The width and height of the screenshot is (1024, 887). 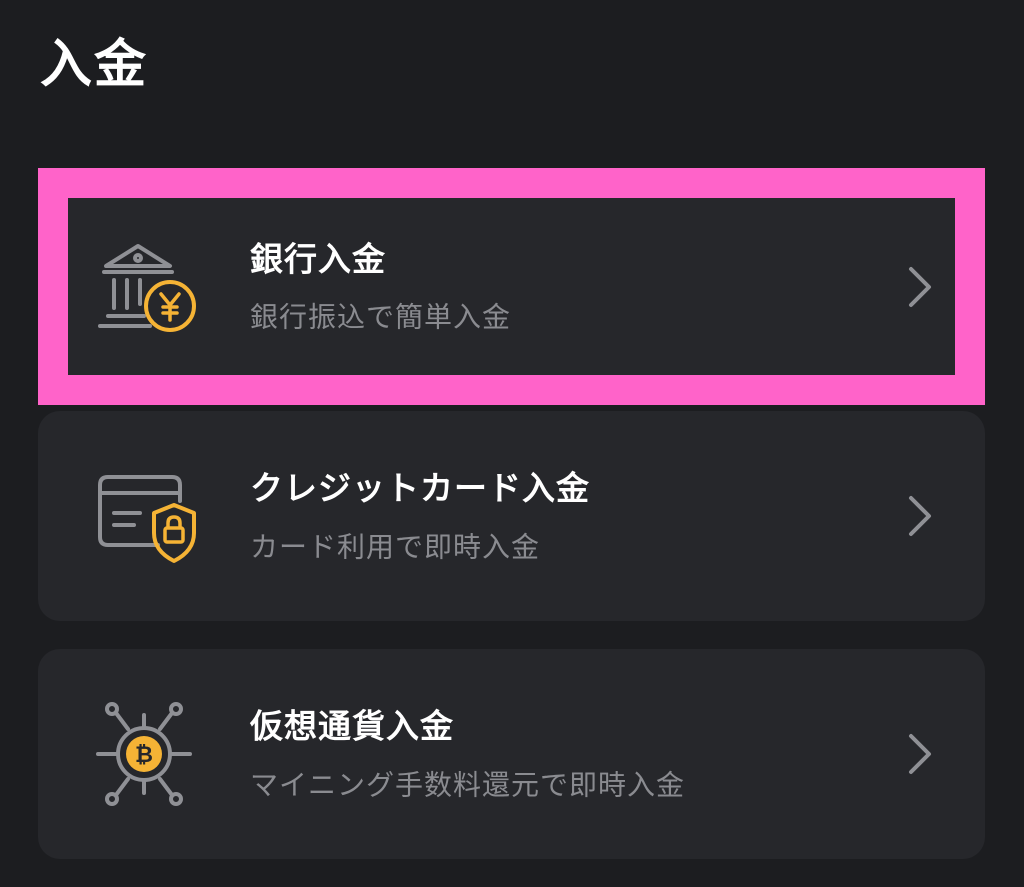 What do you see at coordinates (318, 258) in the screenshot?
I see `option-title: 銀行入金` at bounding box center [318, 258].